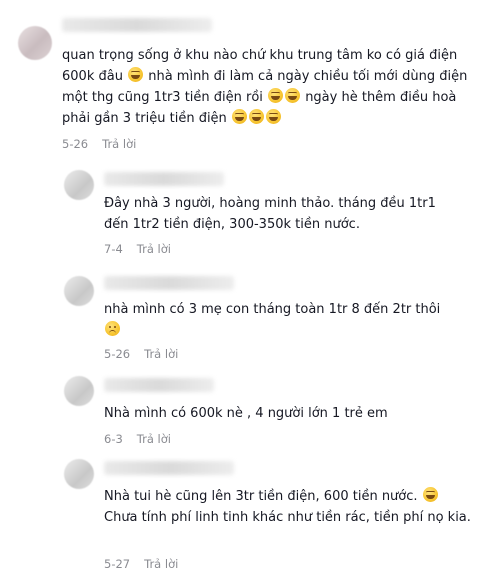 This screenshot has height=579, width=485. I want to click on comment-date: 5-27, so click(117, 564).